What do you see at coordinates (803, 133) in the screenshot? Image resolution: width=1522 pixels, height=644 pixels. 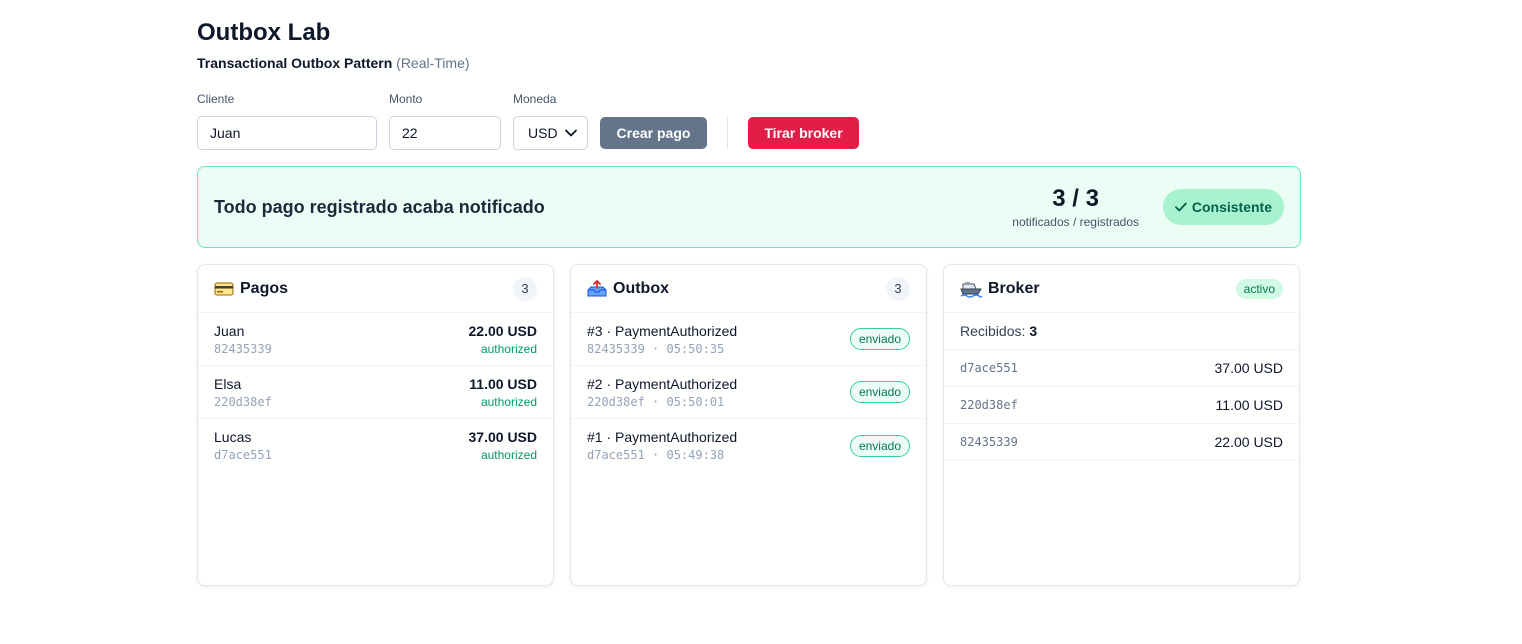 I see `kill-broker-button: Tirar broker` at bounding box center [803, 133].